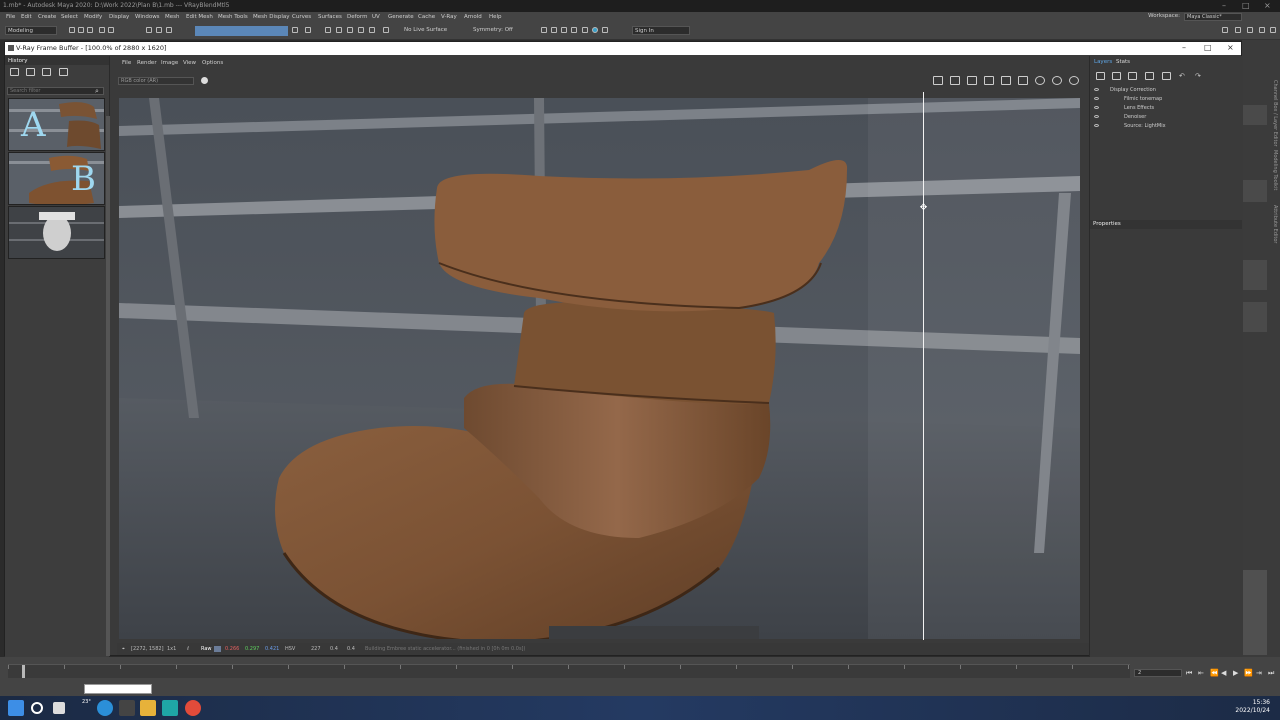  Describe the element at coordinates (473, 17) in the screenshot. I see `menu-arnold: Arnold` at that location.